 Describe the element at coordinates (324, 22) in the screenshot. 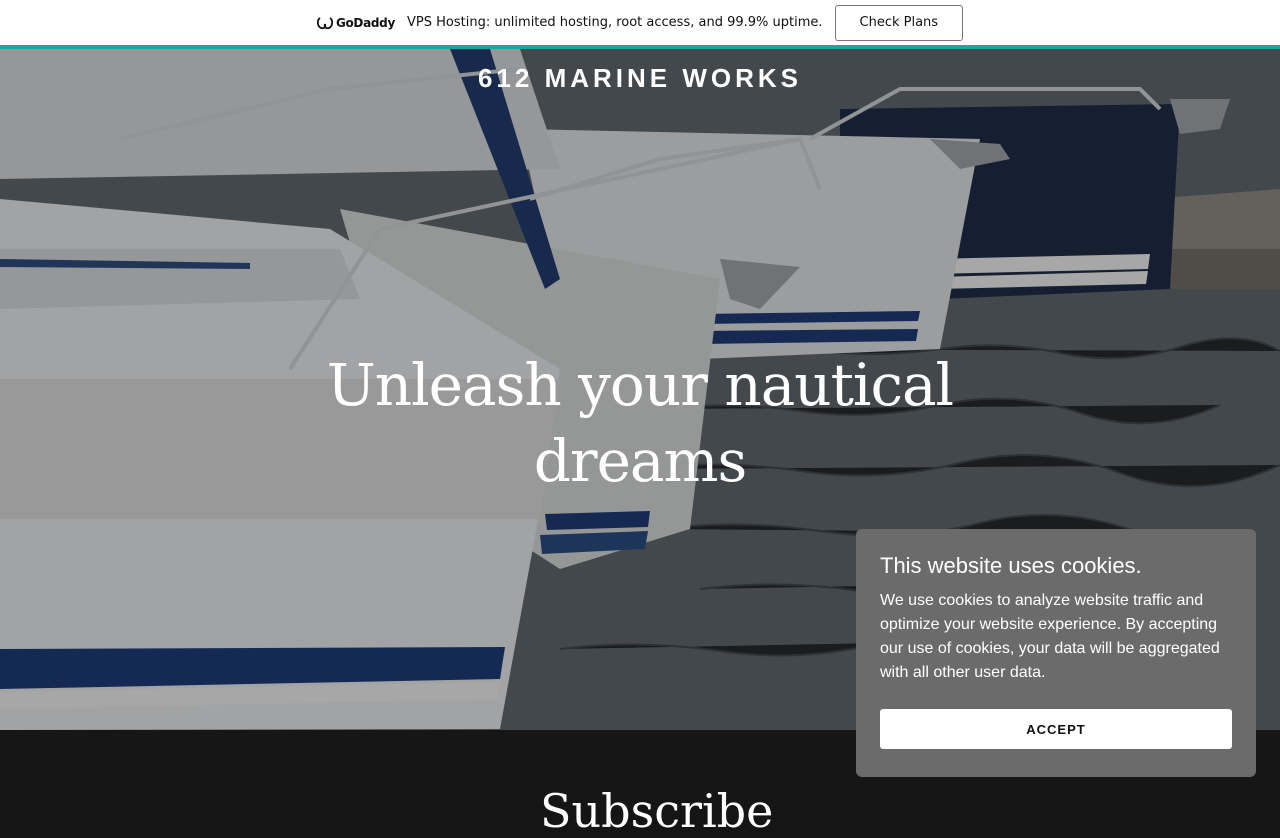

I see `godaddy-logo-icon` at that location.